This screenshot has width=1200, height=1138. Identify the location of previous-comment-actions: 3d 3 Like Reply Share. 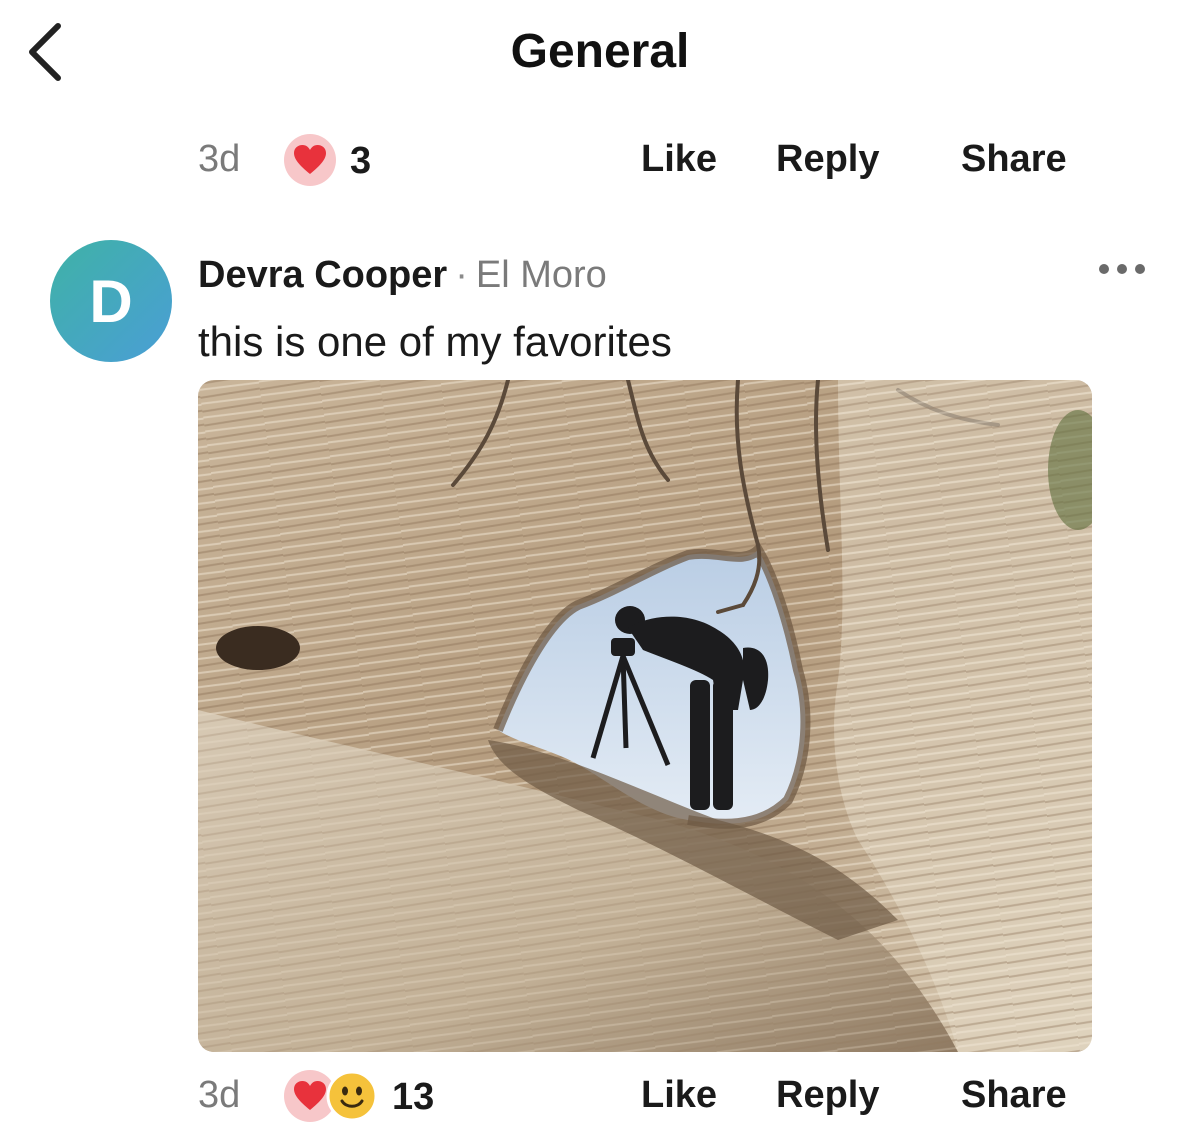
(638, 160).